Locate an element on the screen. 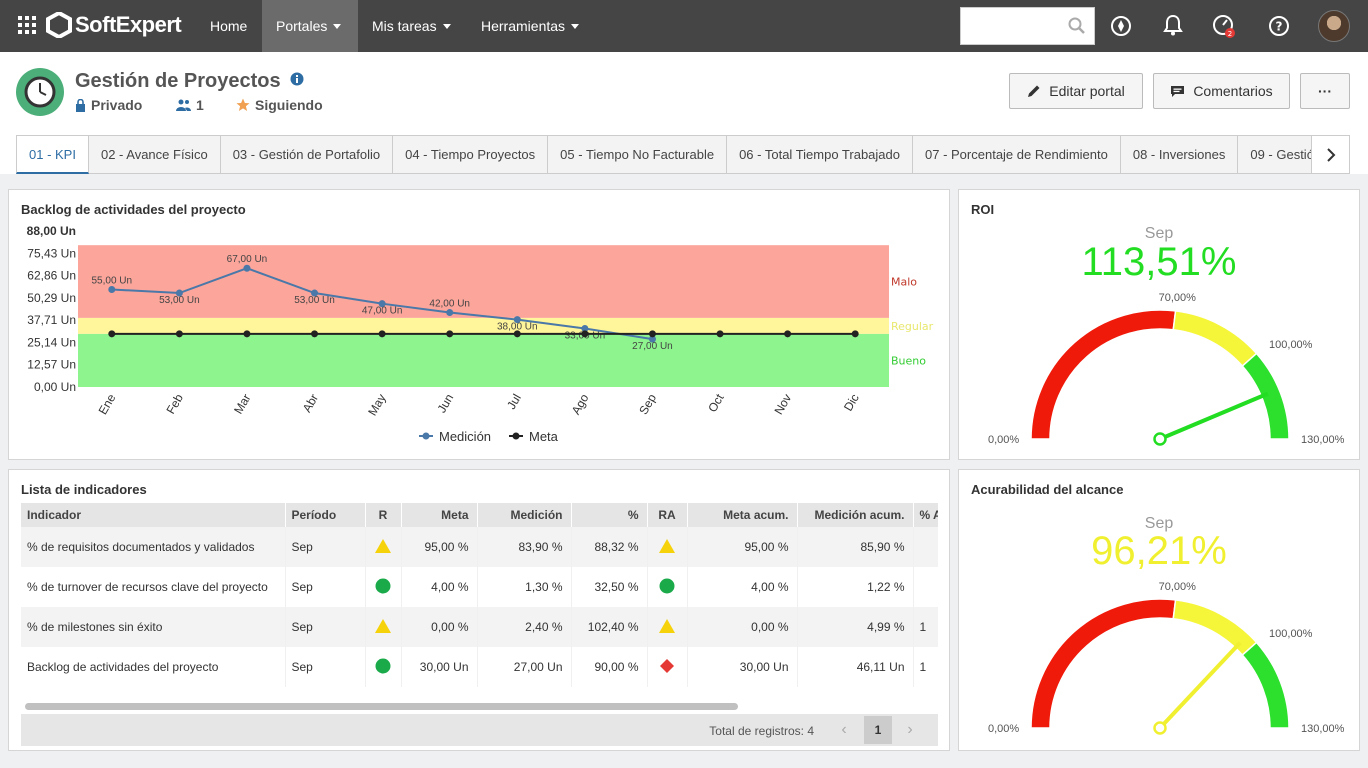 The image size is (1368, 768). page-title: Gestión de Proyectos is located at coordinates (189, 81).